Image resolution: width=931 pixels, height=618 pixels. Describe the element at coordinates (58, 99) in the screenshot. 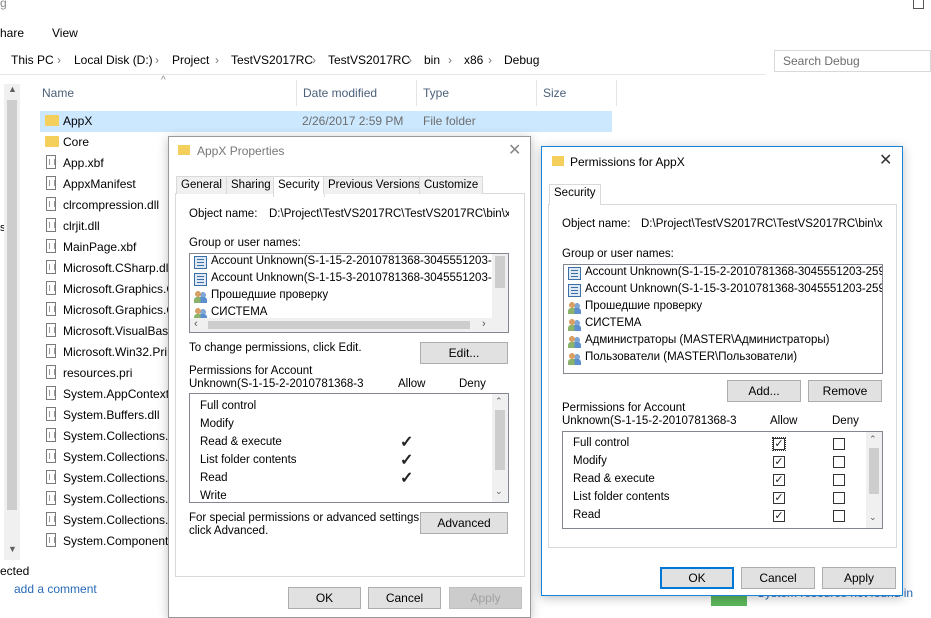

I see `column-header-name: Name` at that location.